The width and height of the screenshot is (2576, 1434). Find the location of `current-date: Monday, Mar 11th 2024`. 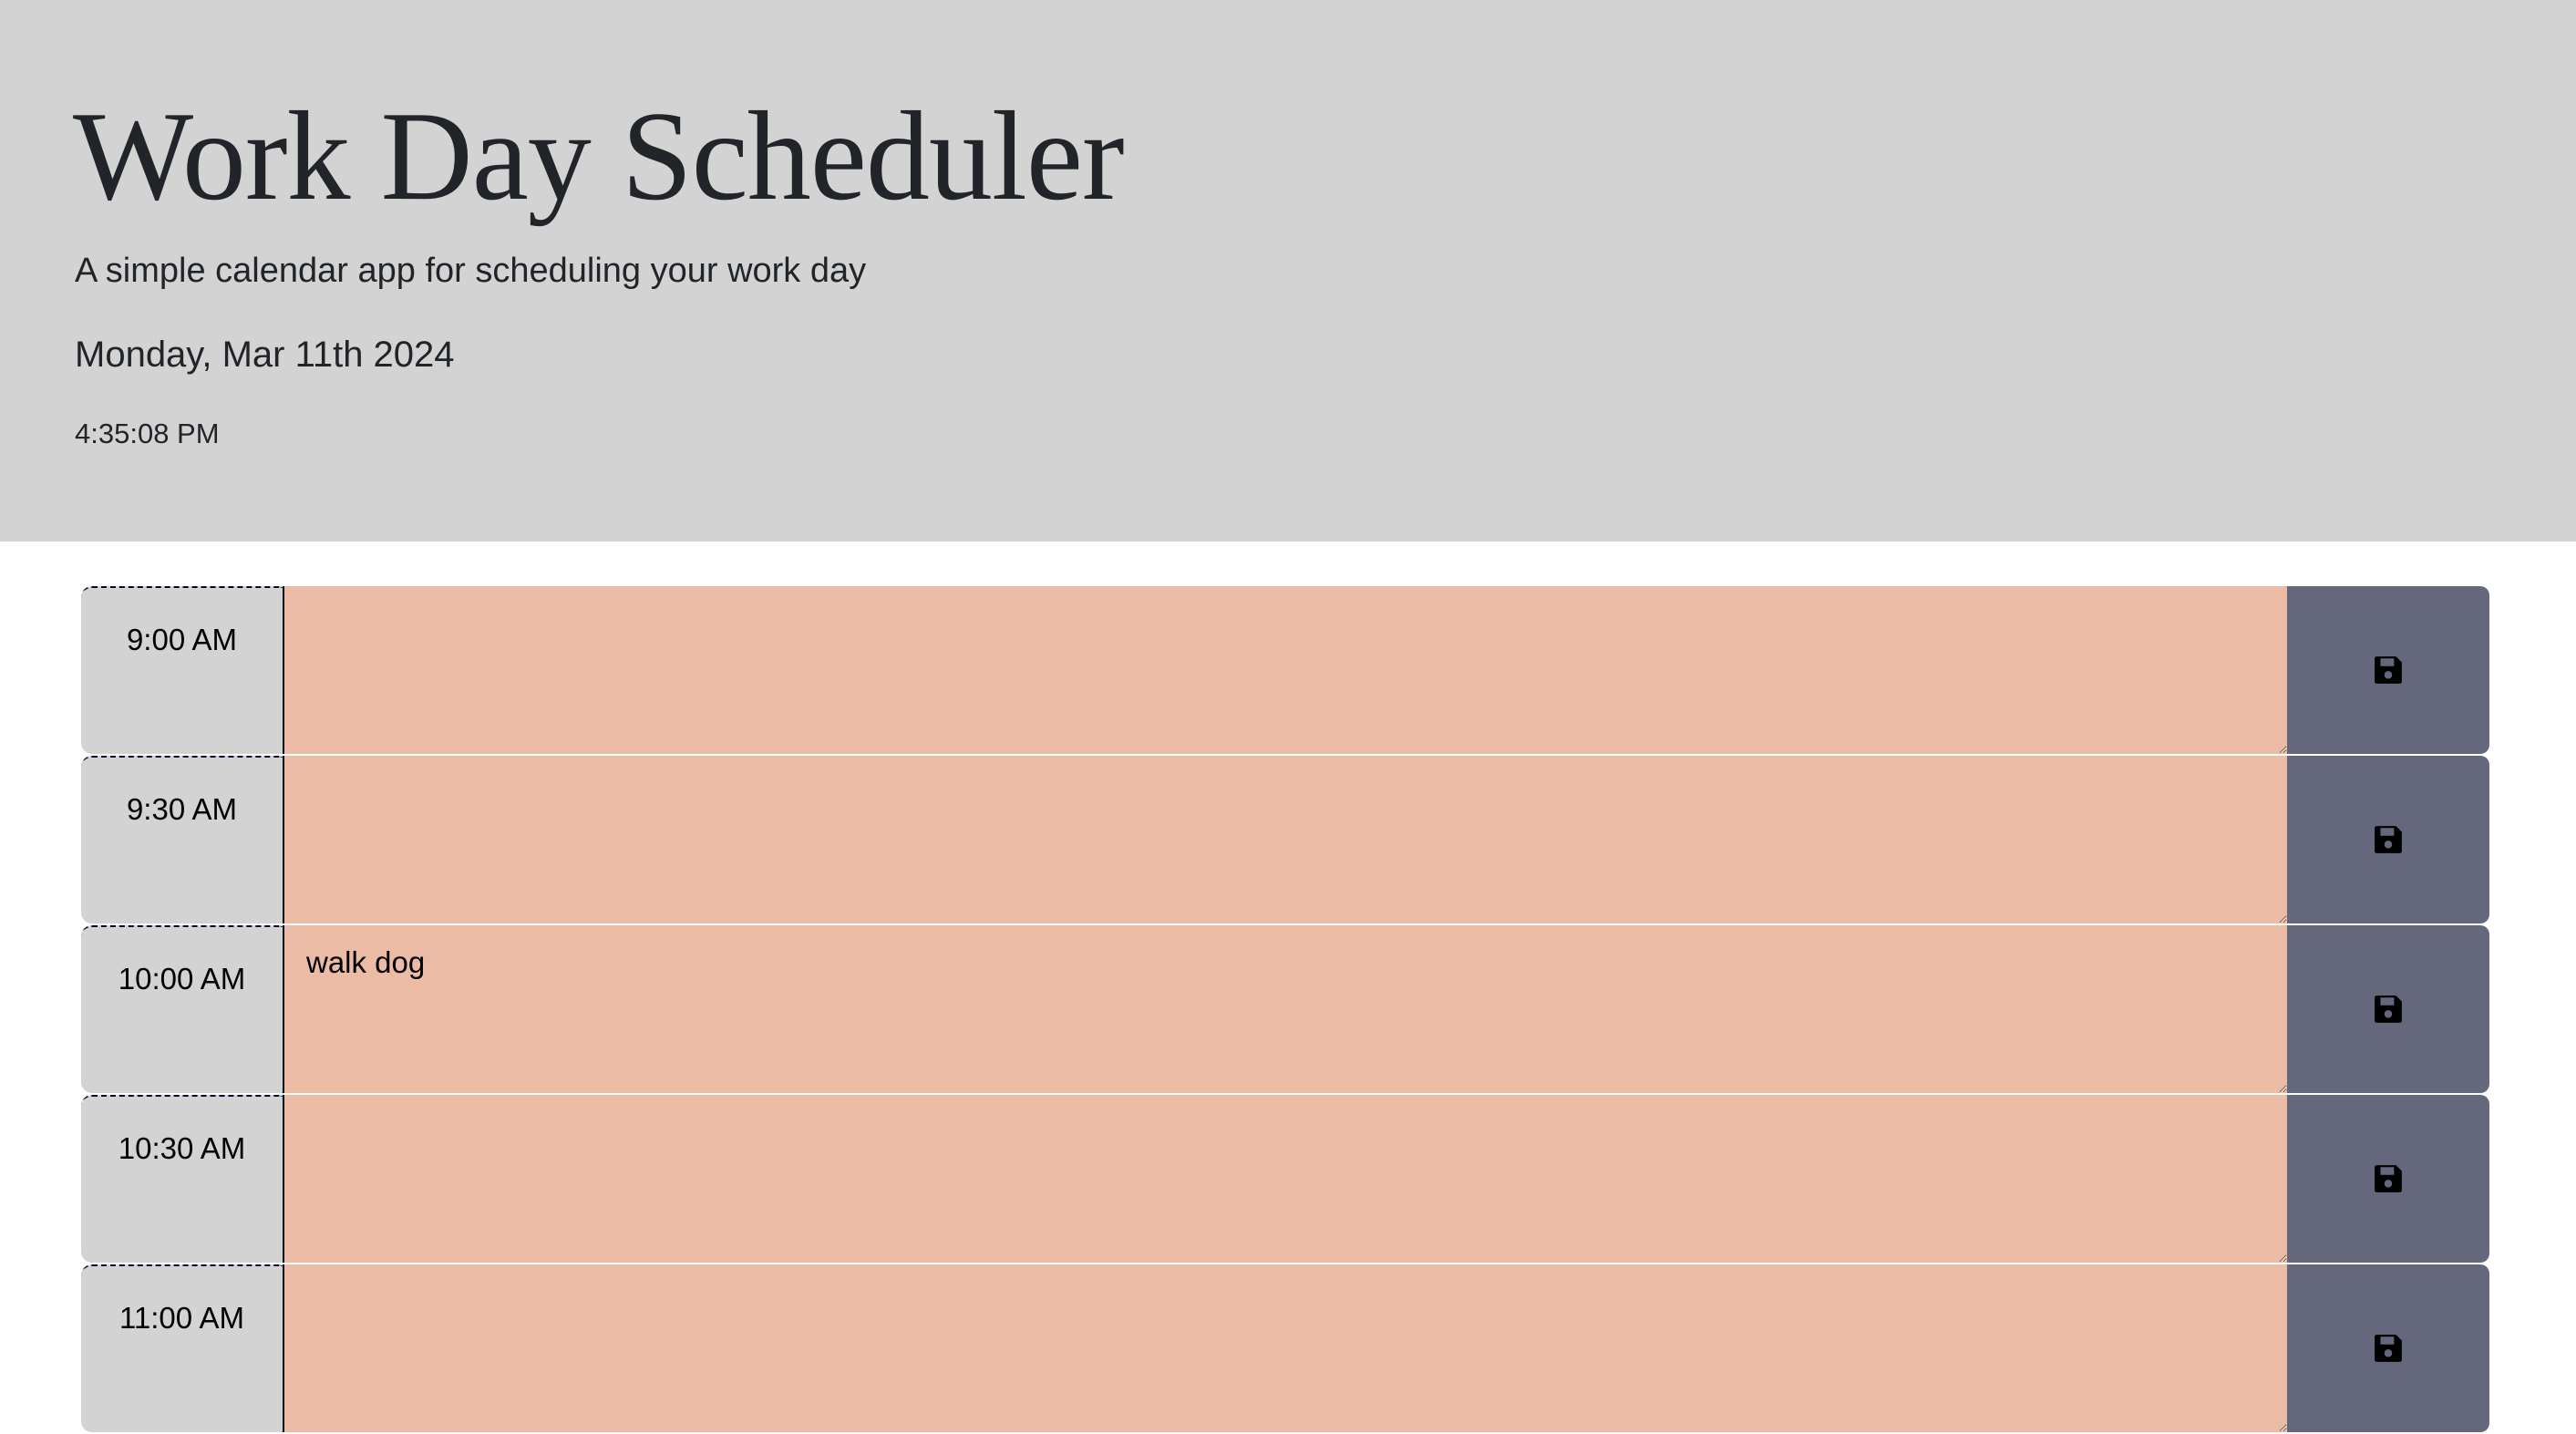

current-date: Monday, Mar 11th 2024 is located at coordinates (265, 355).